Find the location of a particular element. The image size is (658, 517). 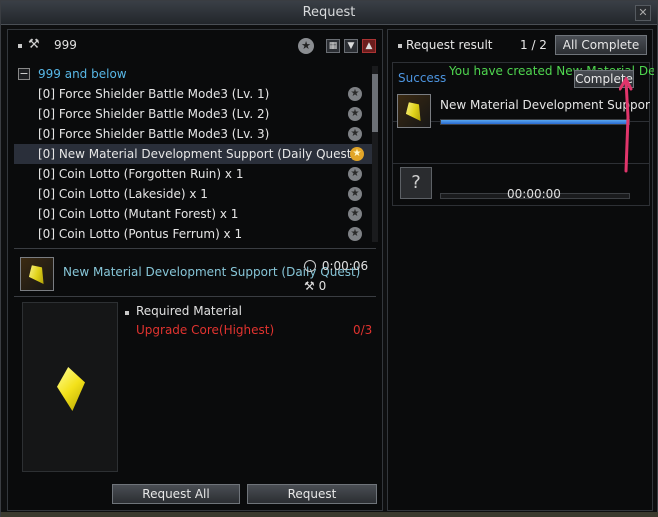

annotation-arrow-icon is located at coordinates (626, 125).